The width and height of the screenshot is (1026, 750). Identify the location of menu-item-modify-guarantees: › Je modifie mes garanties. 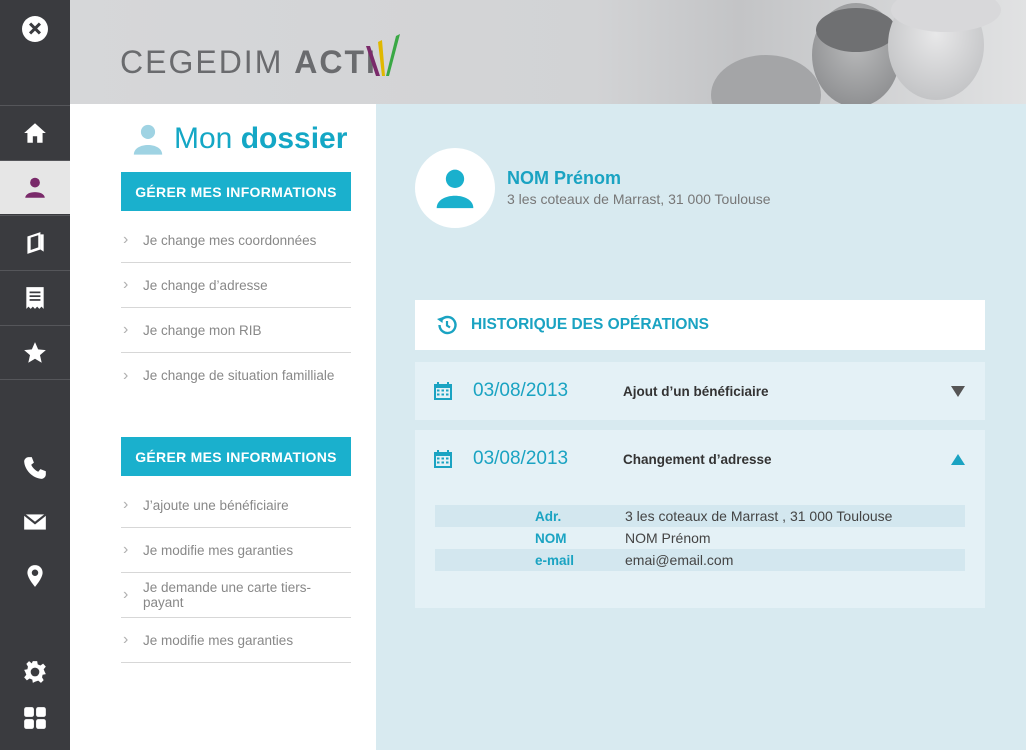
(236, 550).